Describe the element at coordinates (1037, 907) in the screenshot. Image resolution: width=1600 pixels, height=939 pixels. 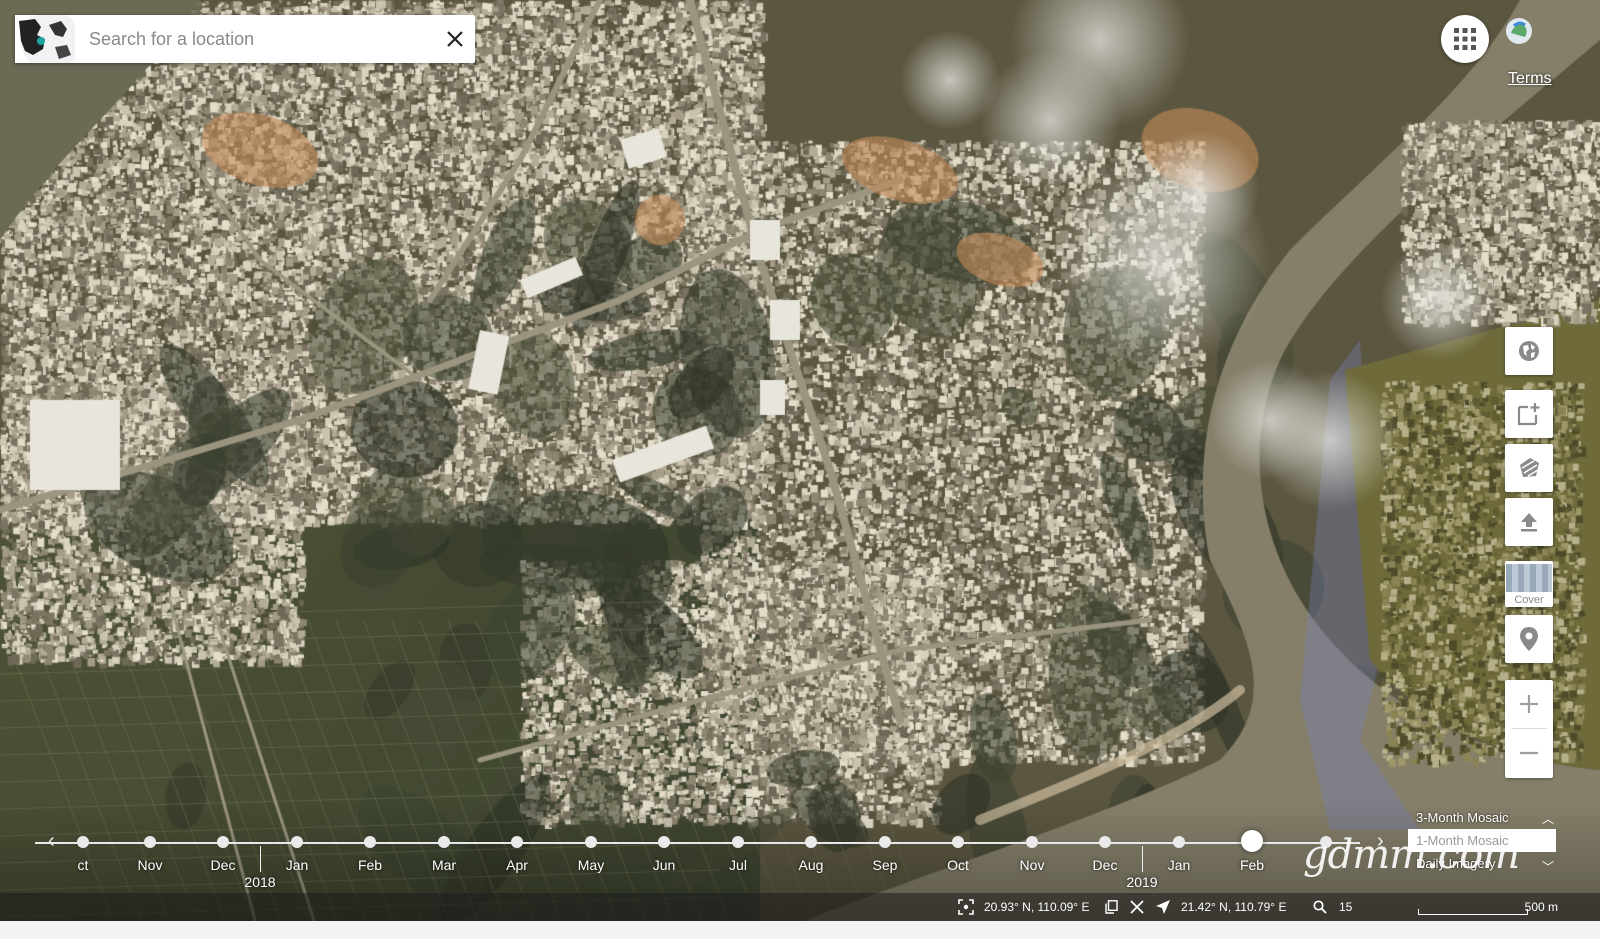
I see `view-coordinates-text: 20.93° N, 110.09° E` at that location.